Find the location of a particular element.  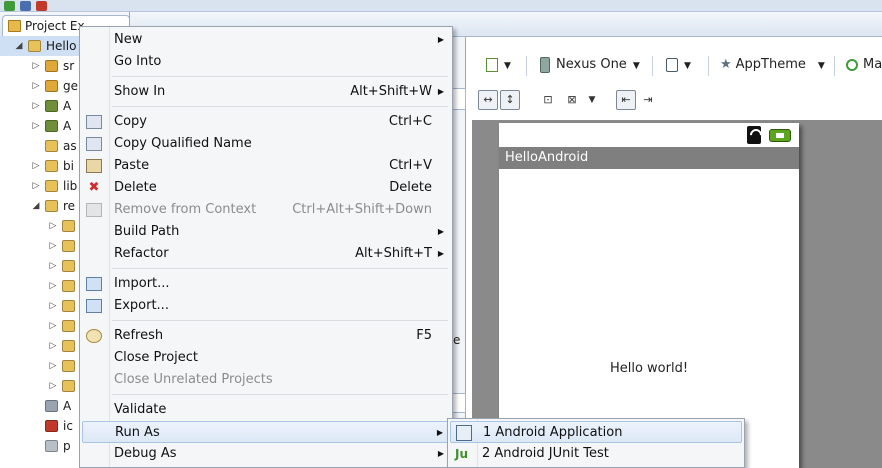

menu-item-shortcut: F5 is located at coordinates (424, 335).